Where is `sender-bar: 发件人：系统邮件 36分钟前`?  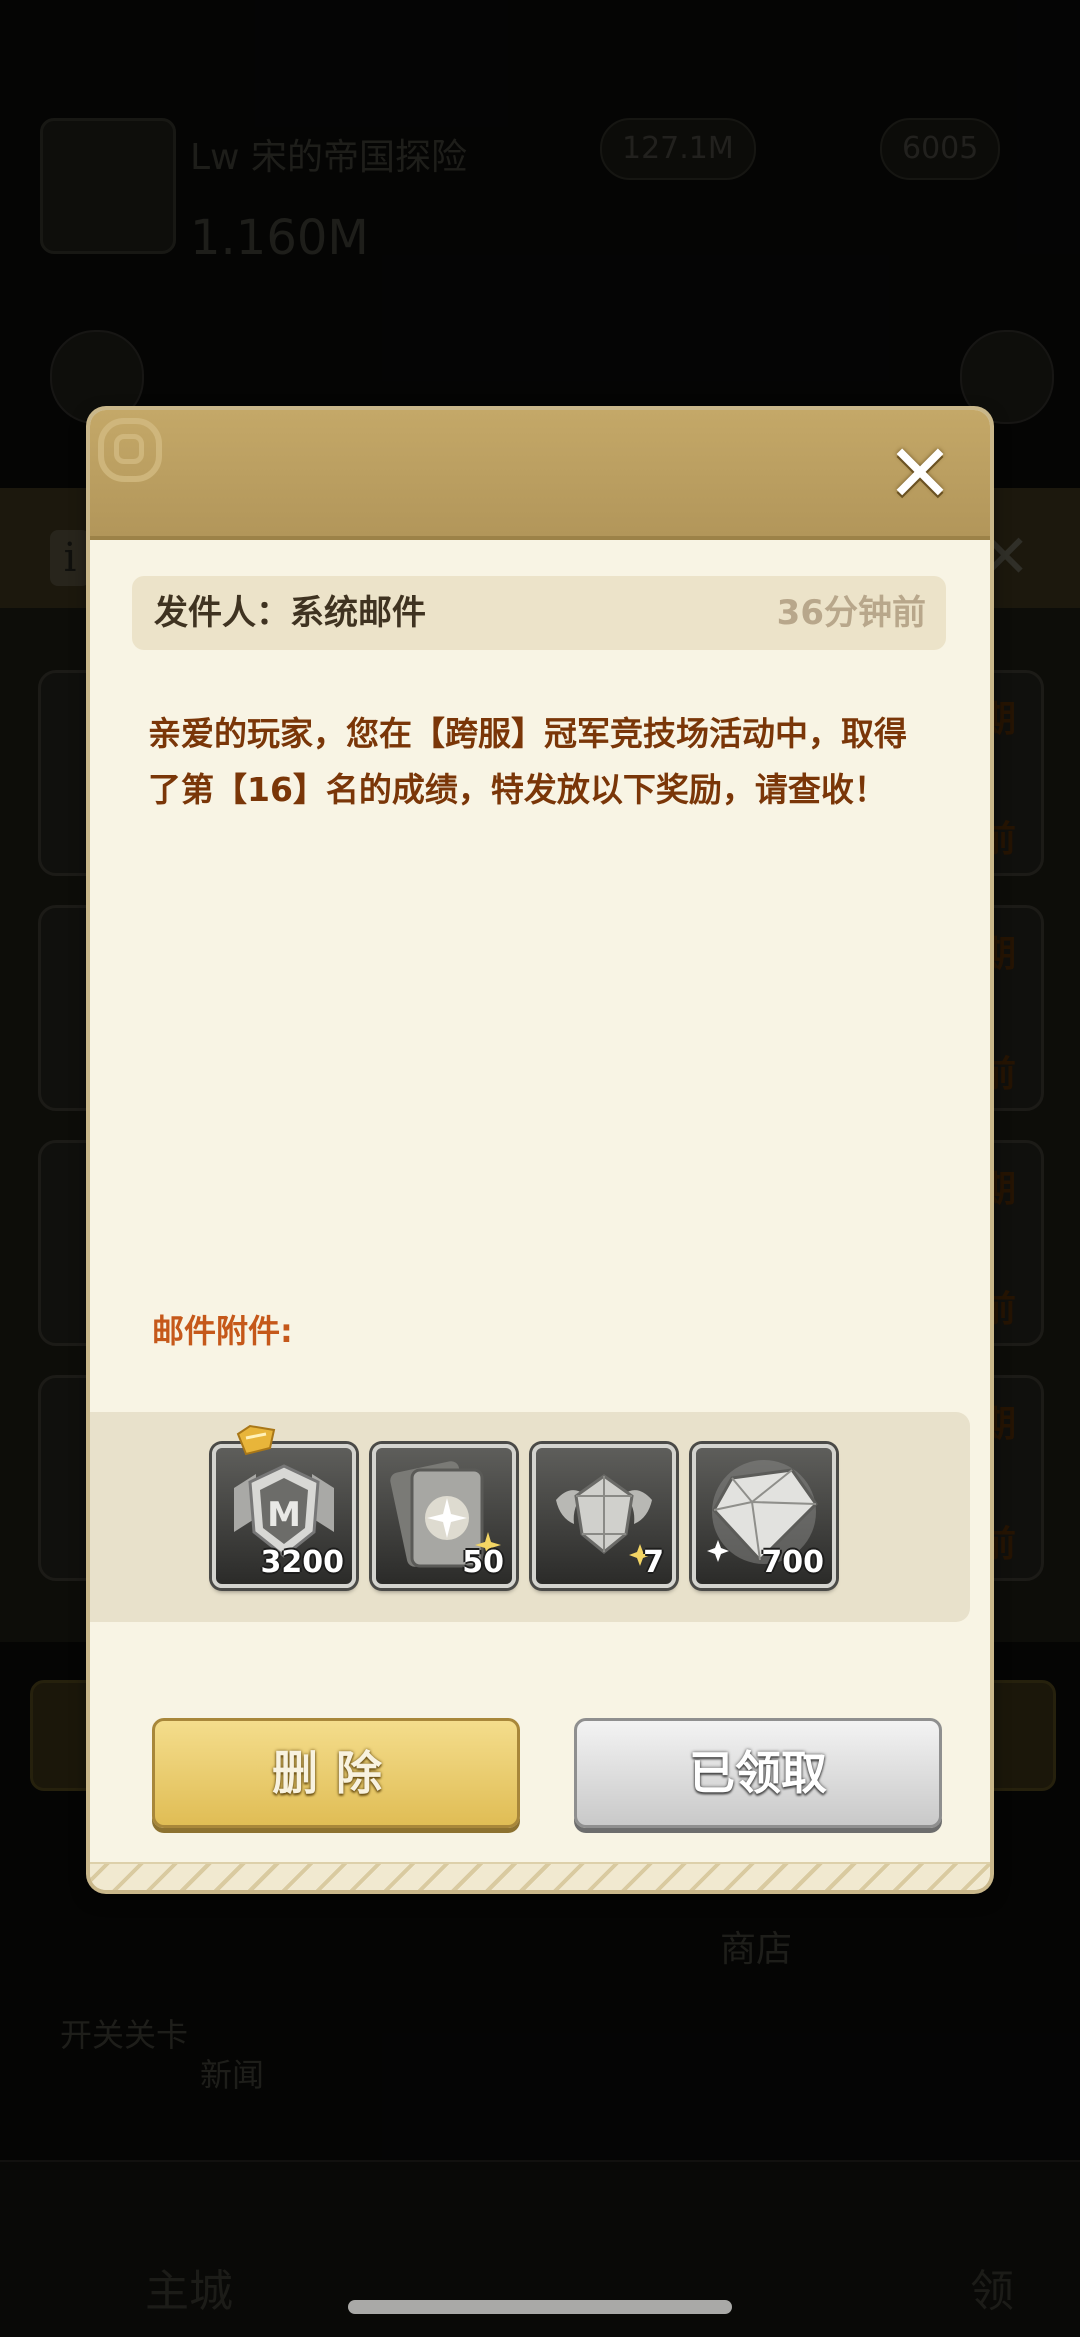 sender-bar: 发件人：系统邮件 36分钟前 is located at coordinates (539, 613).